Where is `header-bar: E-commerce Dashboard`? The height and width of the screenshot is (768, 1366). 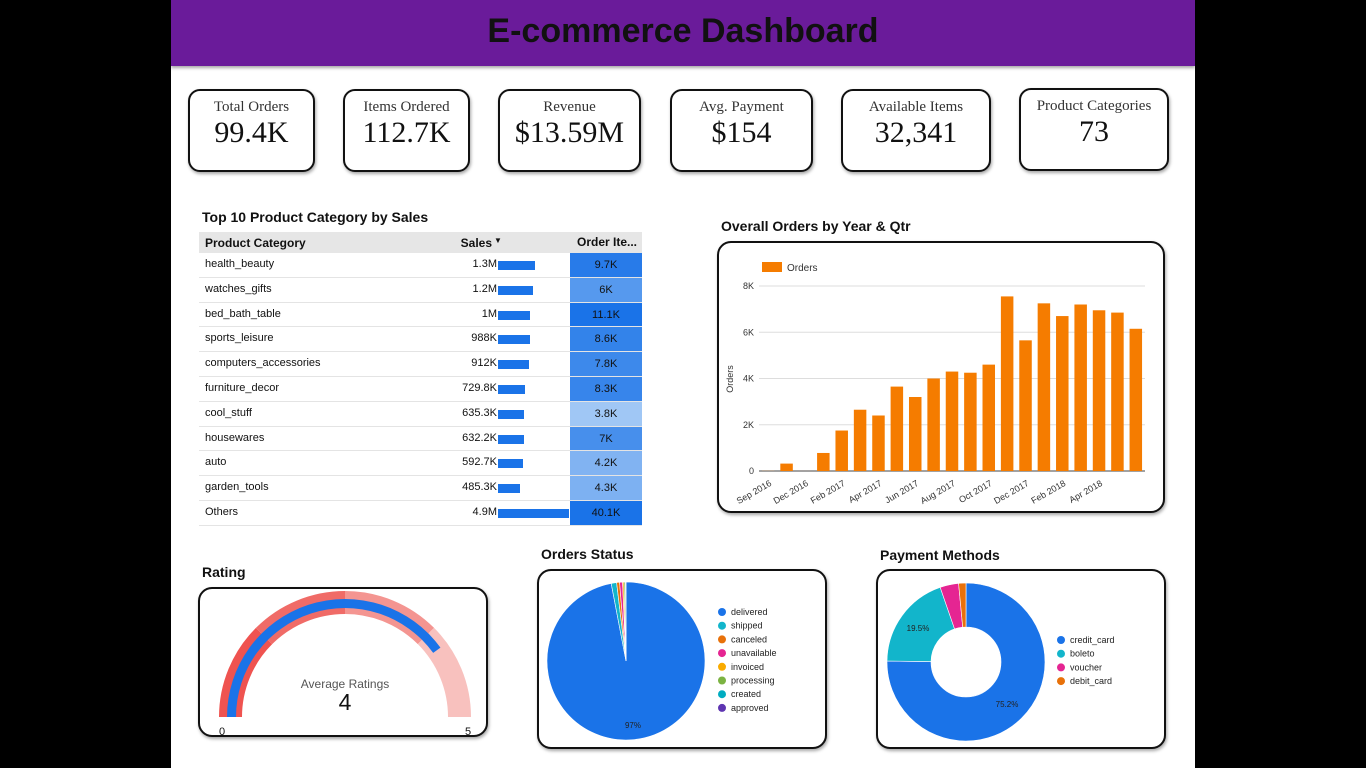
header-bar: E-commerce Dashboard is located at coordinates (683, 33).